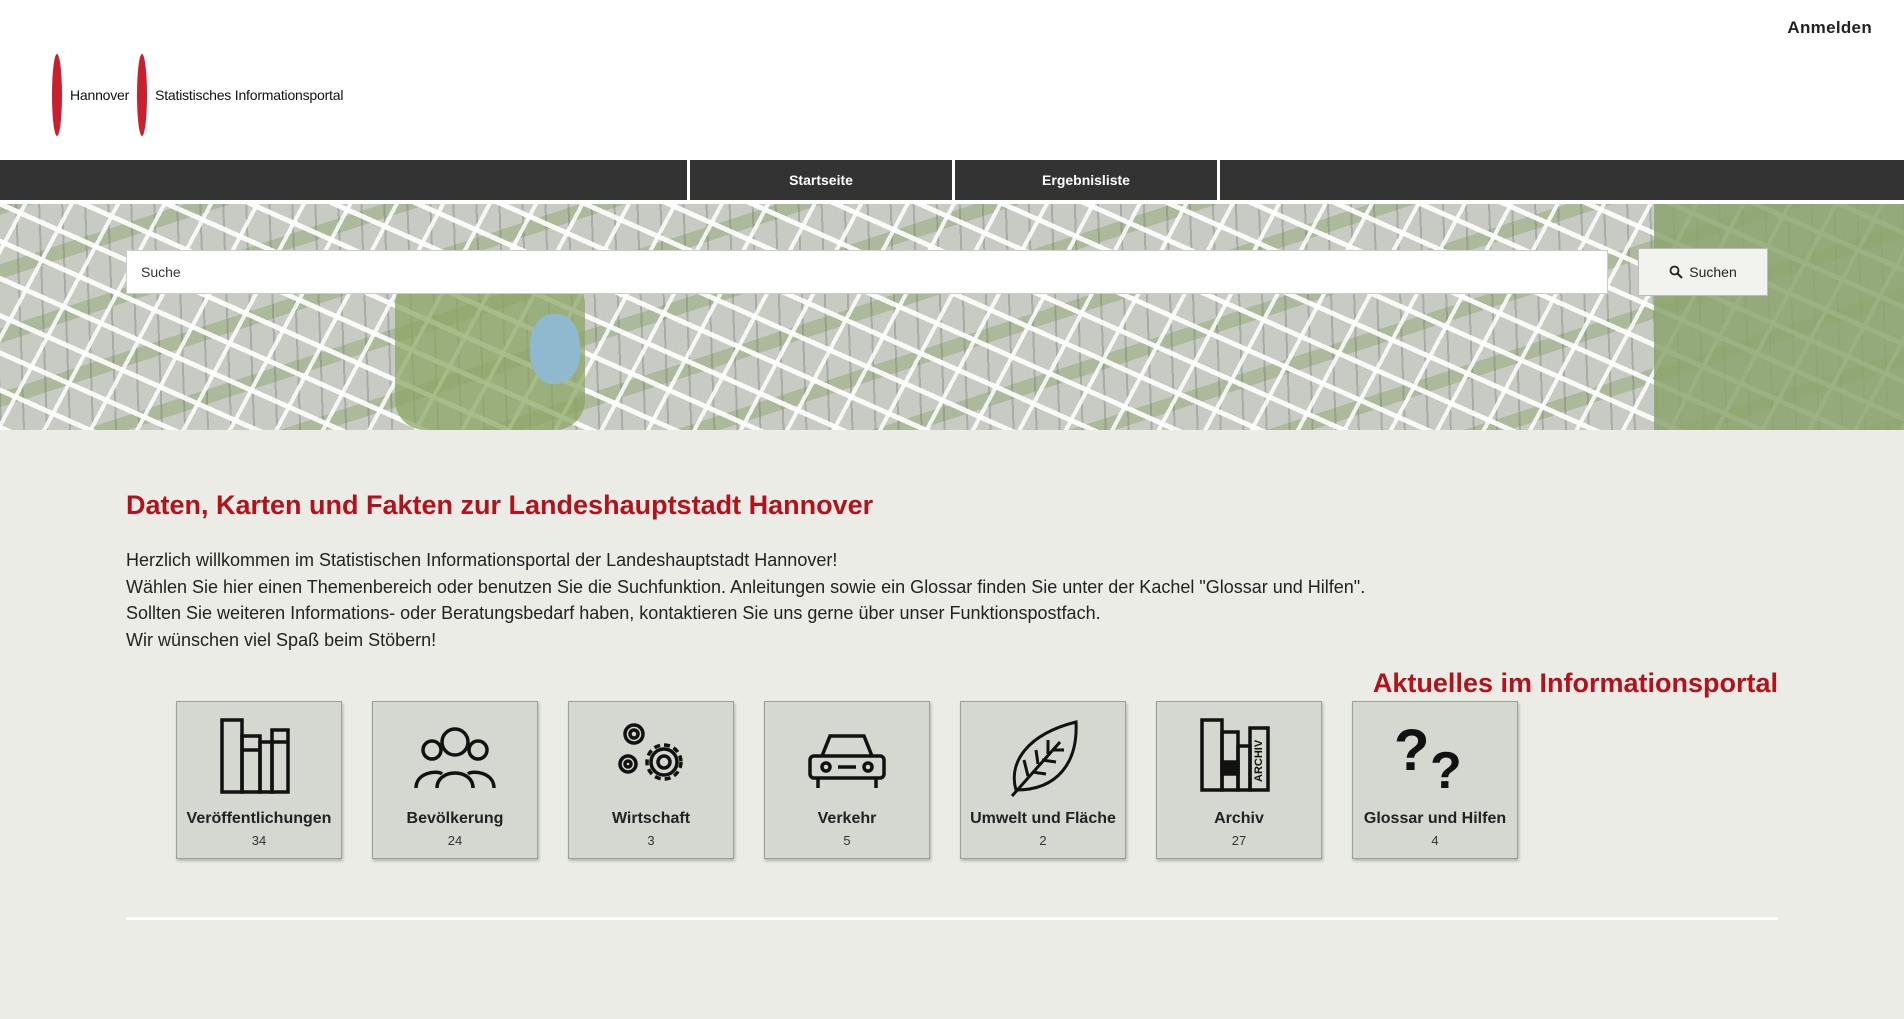 The height and width of the screenshot is (1019, 1904). I want to click on tile-verkehr: Verkehr 5, so click(847, 780).